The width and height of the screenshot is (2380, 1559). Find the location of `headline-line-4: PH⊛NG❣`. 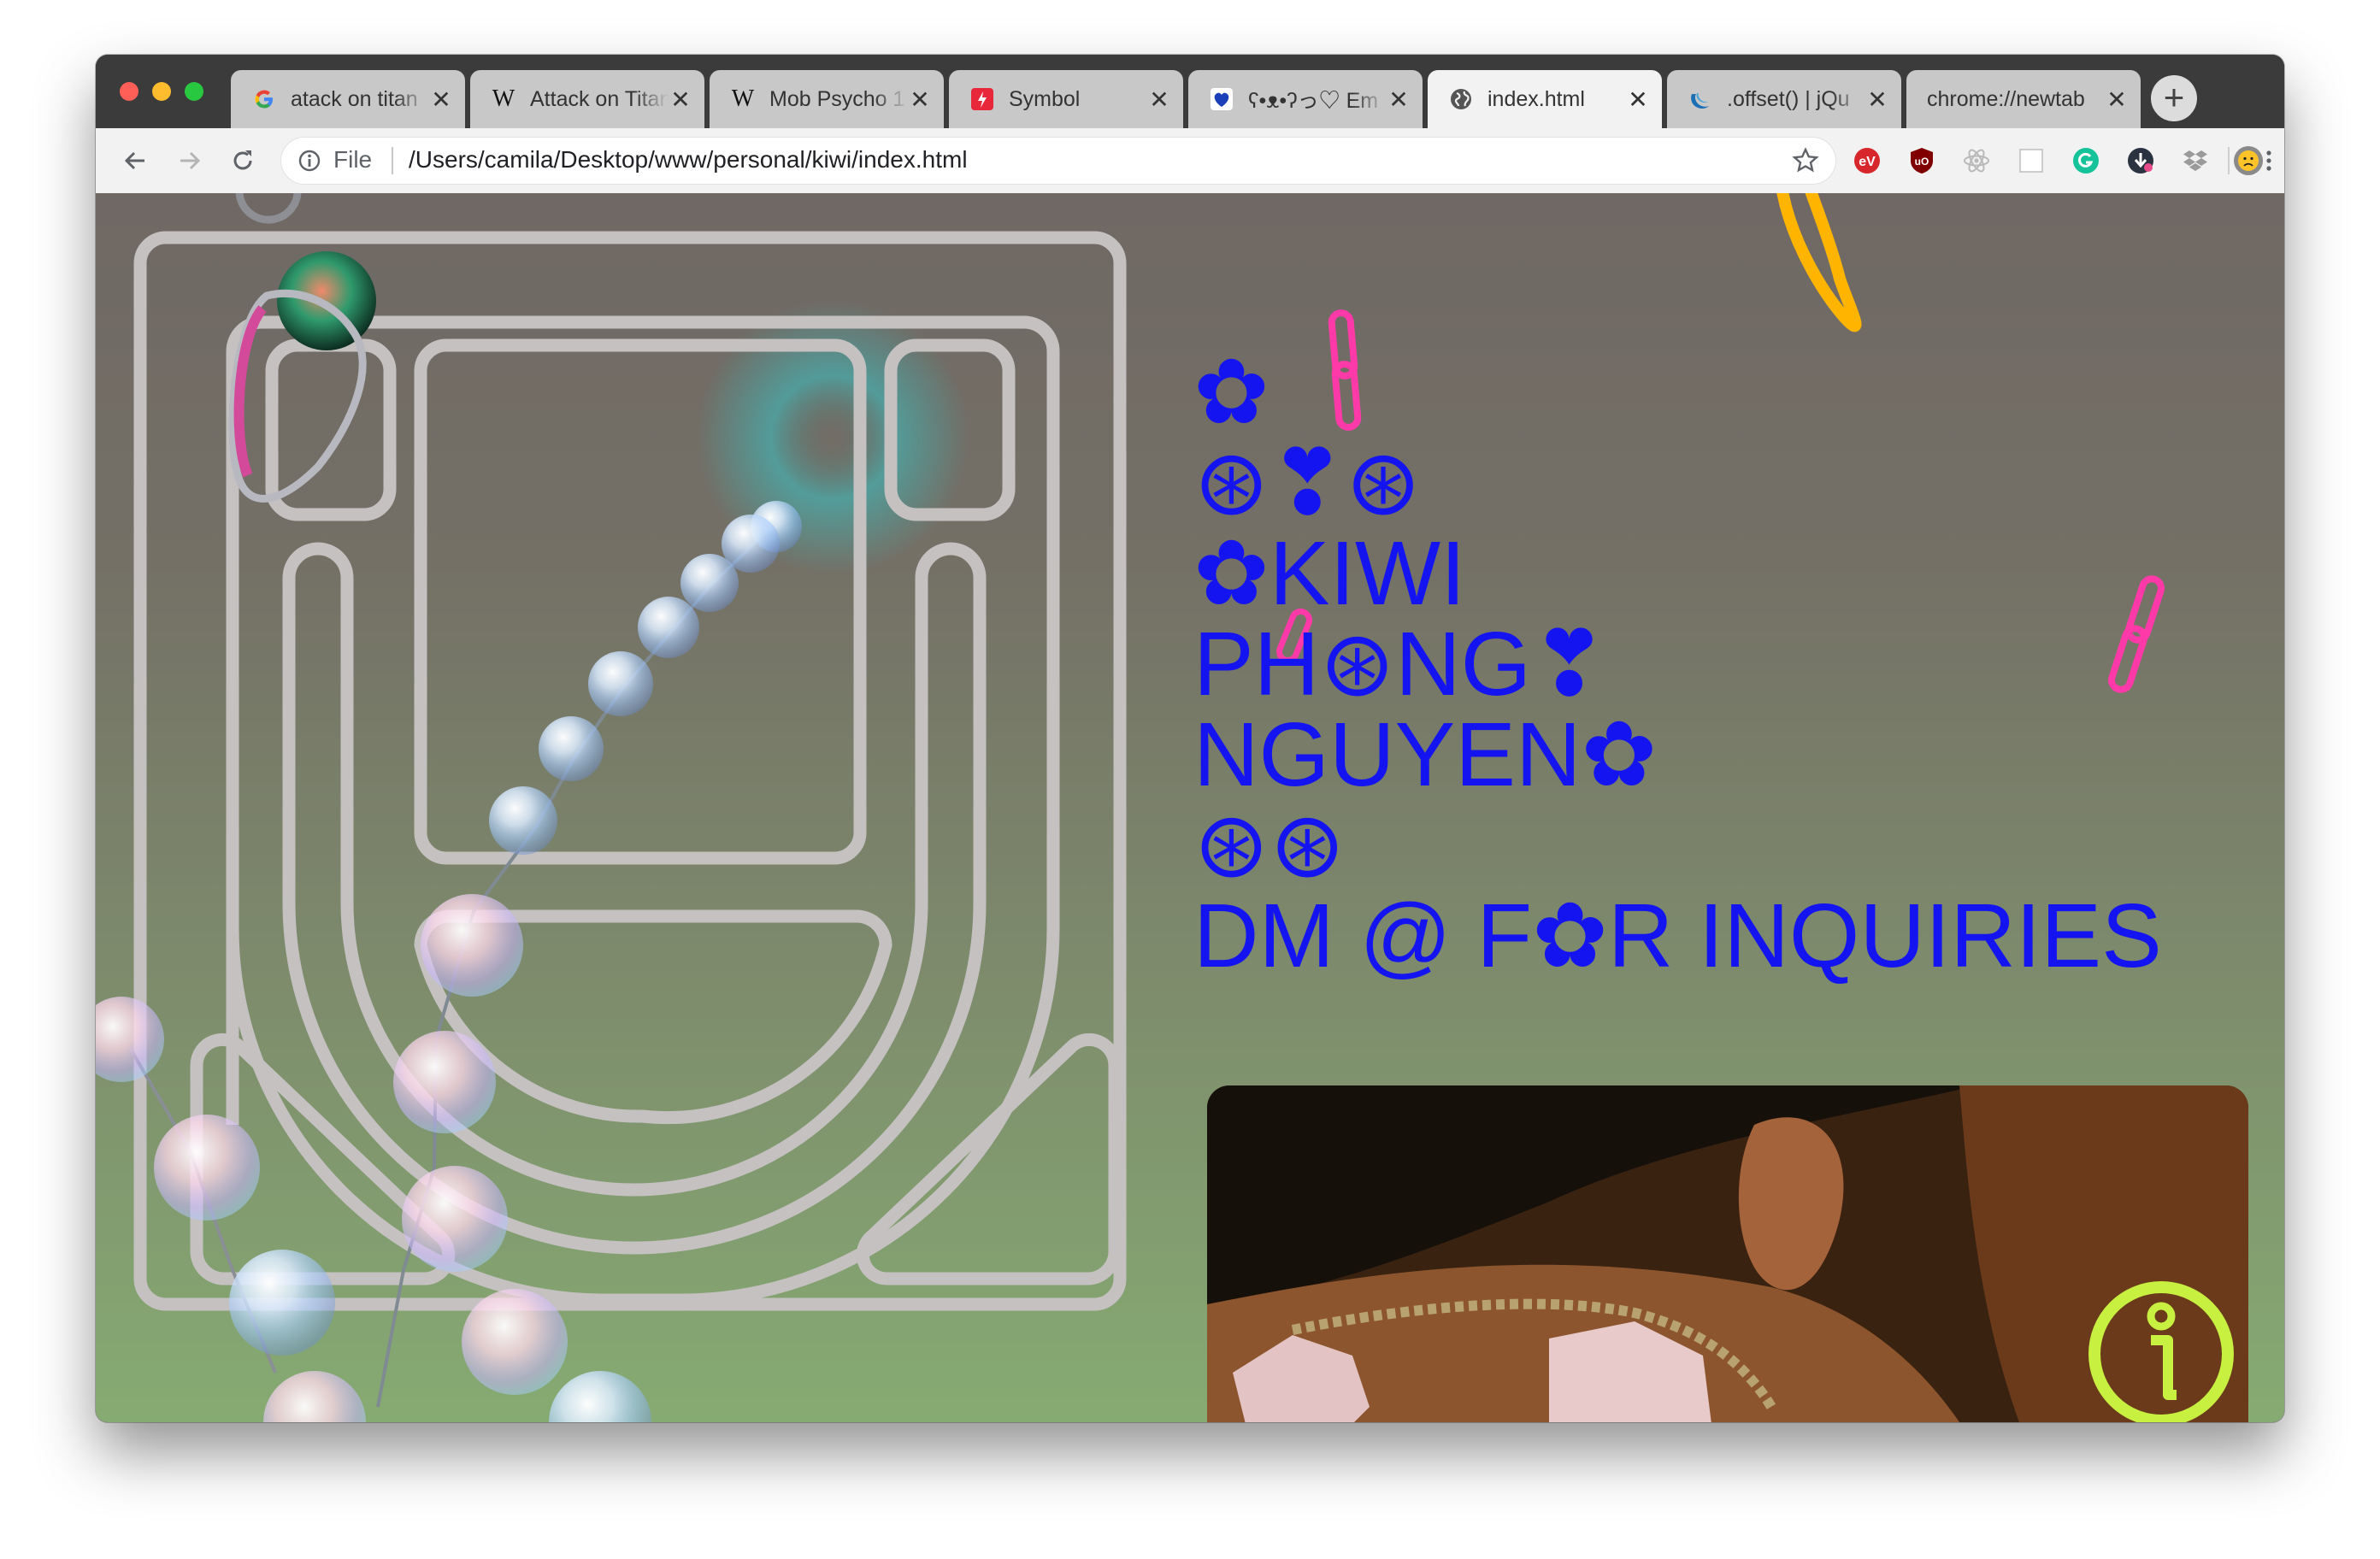

headline-line-4: PH⊛NG❣ is located at coordinates (1400, 664).